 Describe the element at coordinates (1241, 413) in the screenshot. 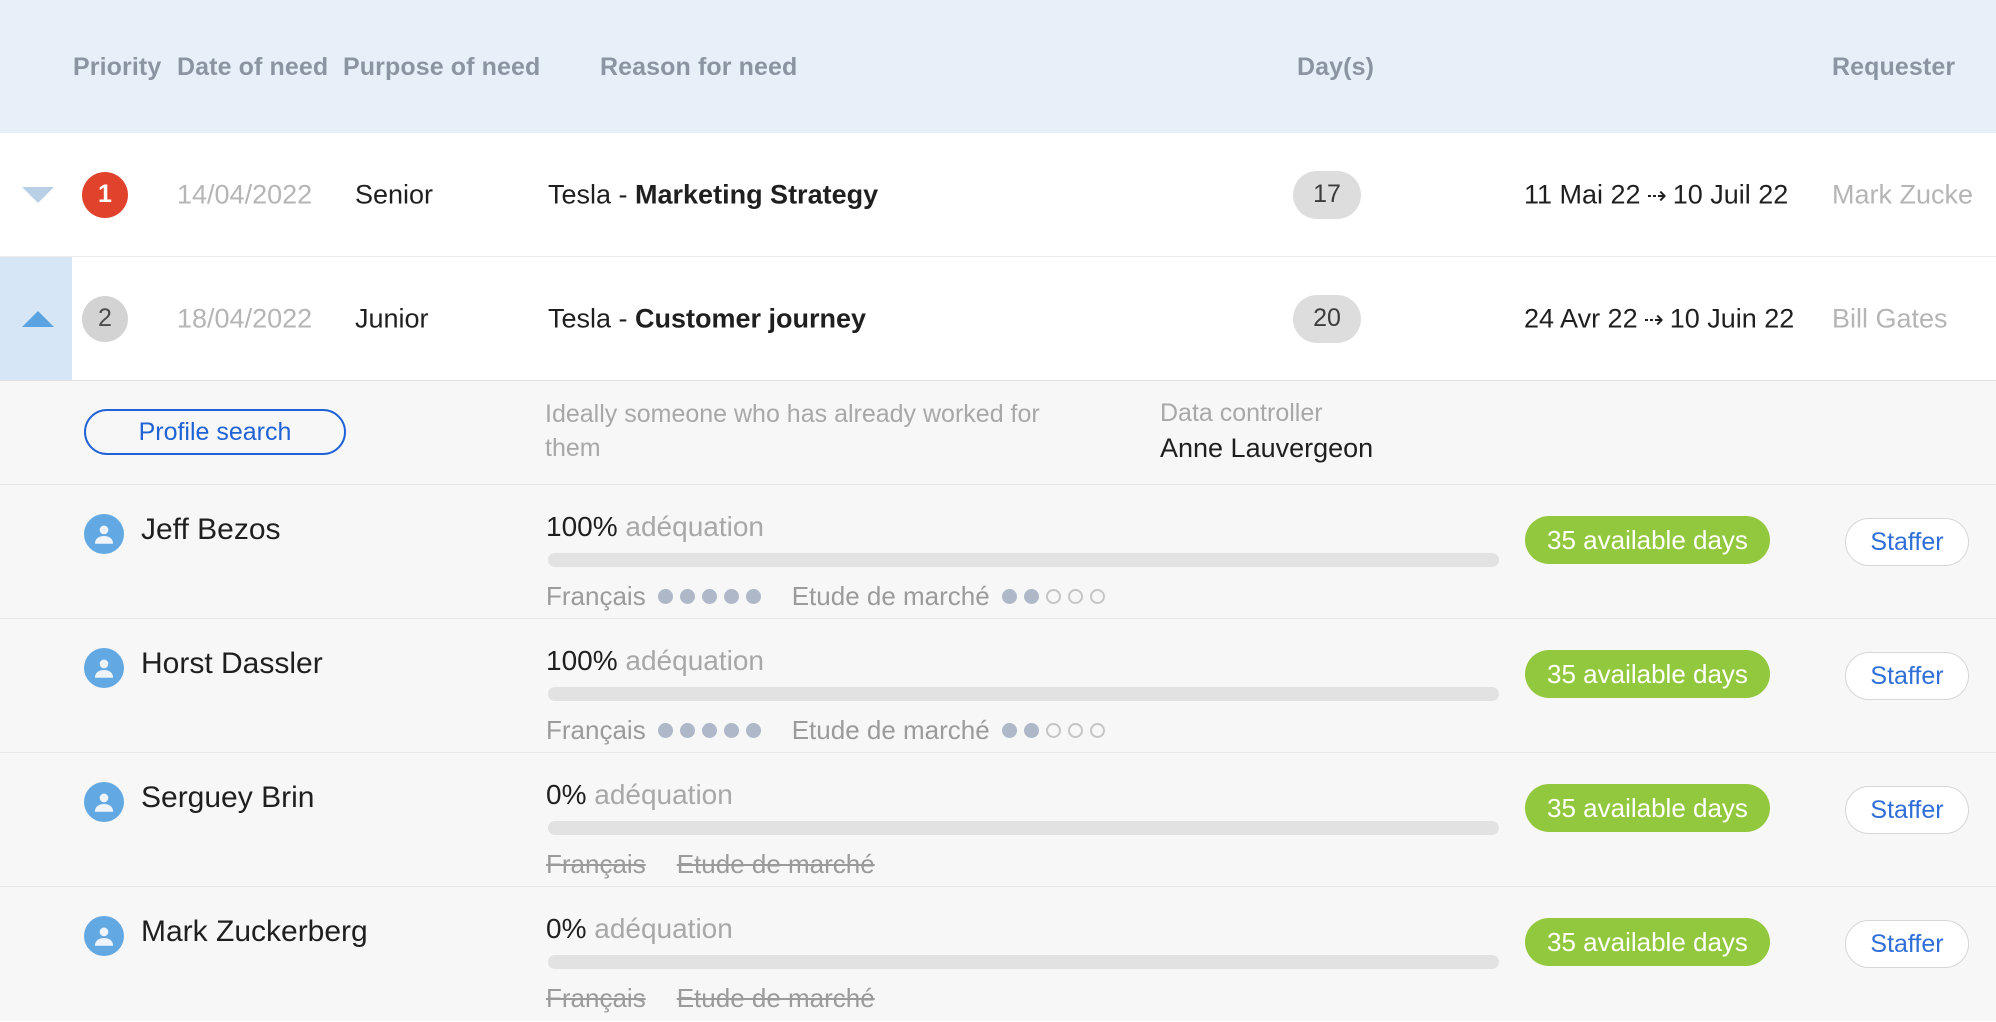

I see `data-controller-label: Data controller` at that location.